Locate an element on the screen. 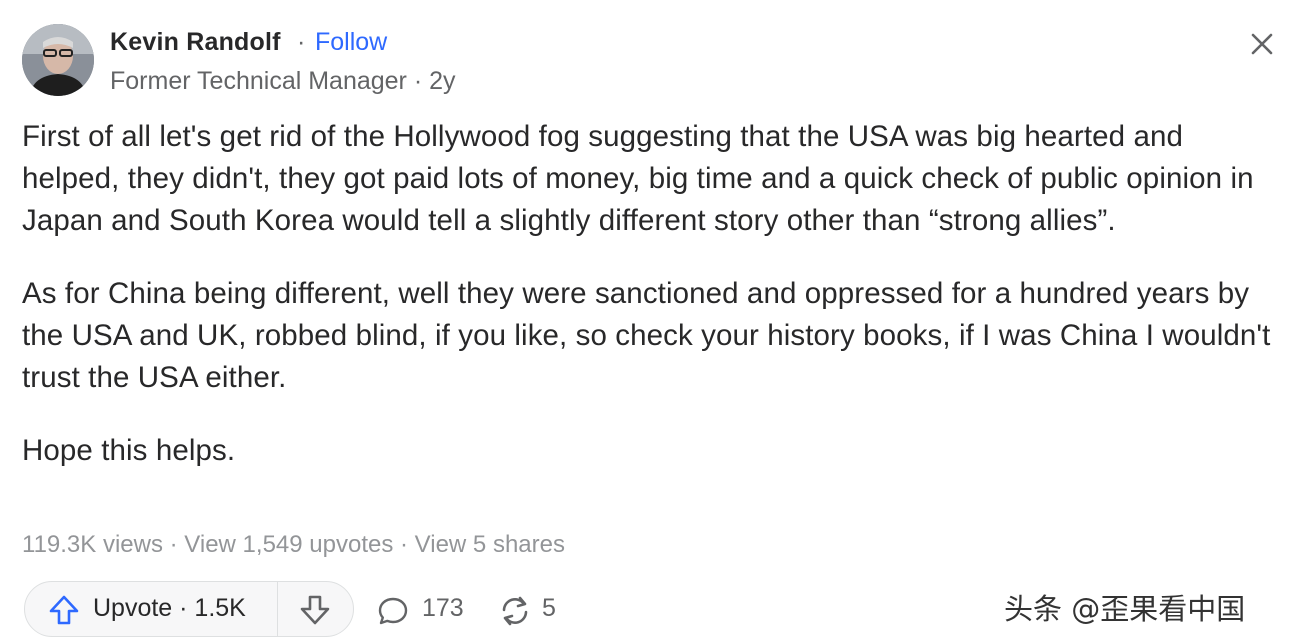 The image size is (1292, 640). view-upvotes-link: View 1,549 upvotes is located at coordinates (288, 544).